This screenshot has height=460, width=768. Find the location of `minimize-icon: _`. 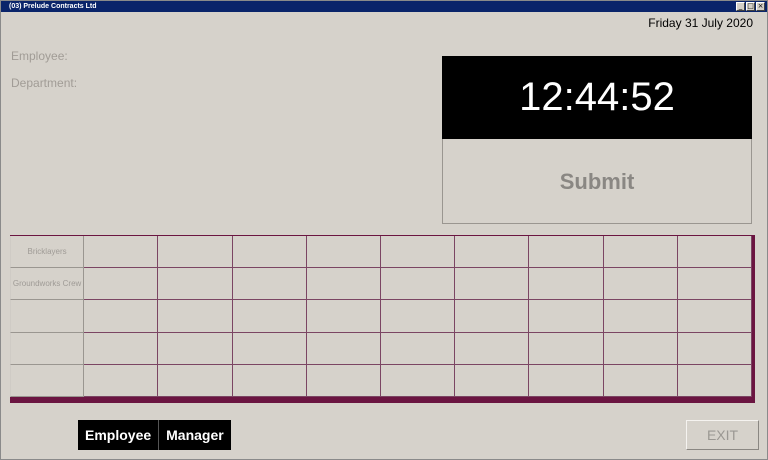

minimize-icon: _ is located at coordinates (740, 6).